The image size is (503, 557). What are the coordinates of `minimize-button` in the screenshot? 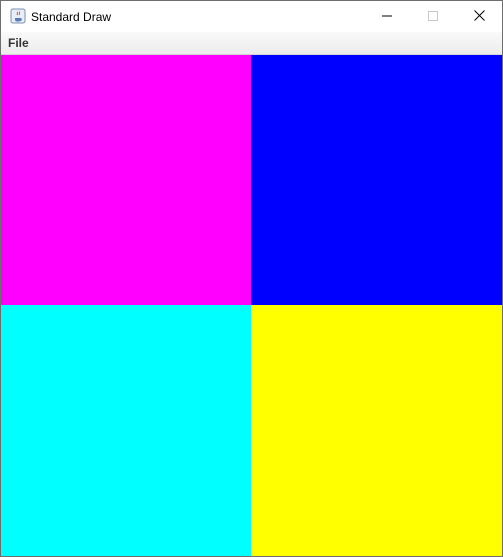 It's located at (387, 16).